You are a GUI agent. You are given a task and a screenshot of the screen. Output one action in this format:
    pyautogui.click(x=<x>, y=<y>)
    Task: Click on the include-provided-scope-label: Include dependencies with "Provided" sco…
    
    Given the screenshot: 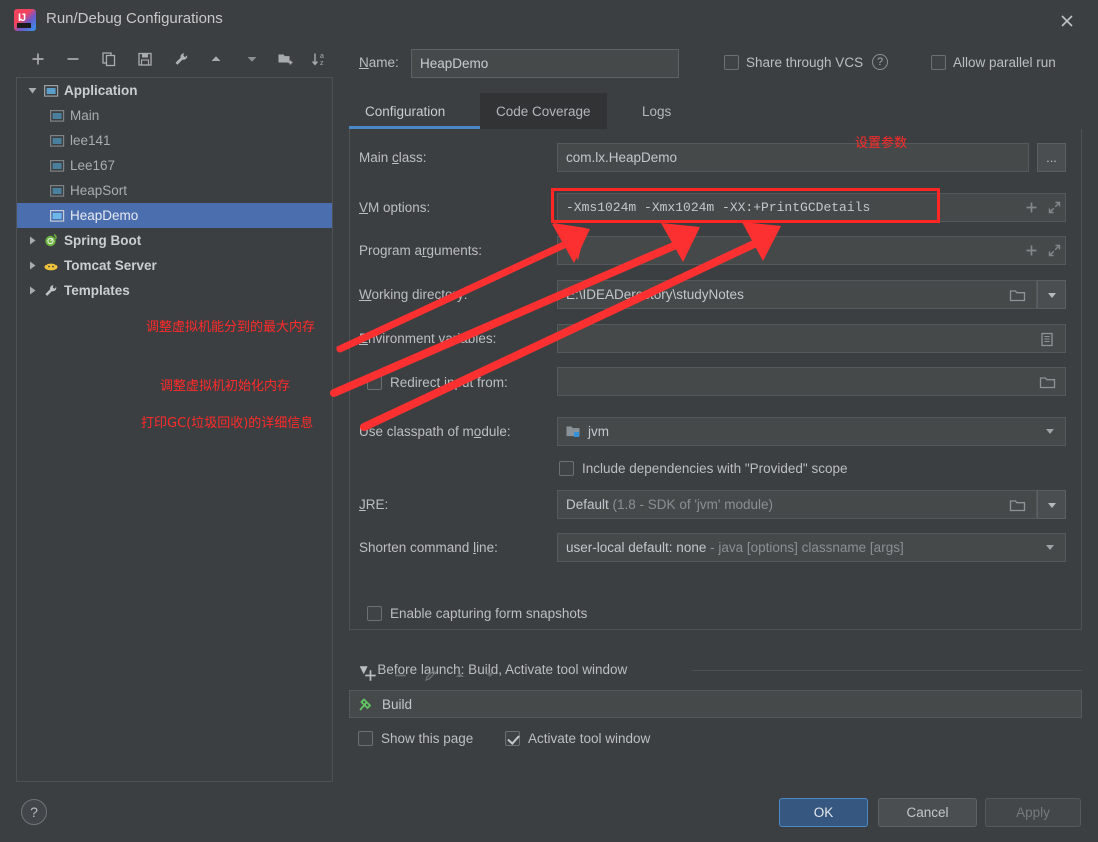 What is the action you would take?
    pyautogui.click(x=715, y=468)
    